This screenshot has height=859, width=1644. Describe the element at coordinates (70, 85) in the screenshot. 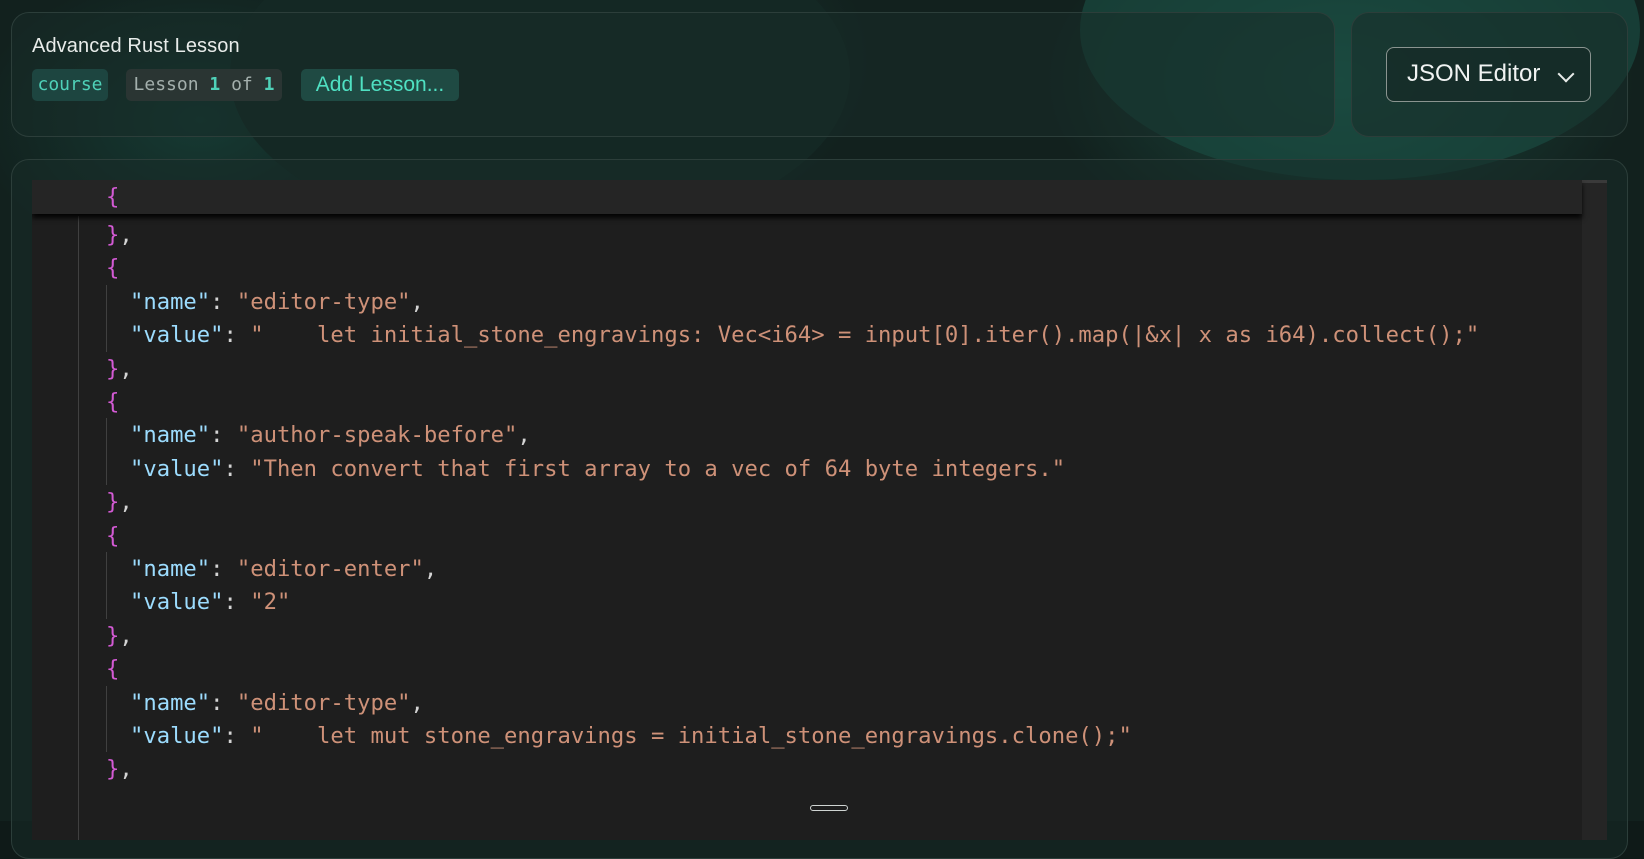

I see `course-badge: course` at that location.